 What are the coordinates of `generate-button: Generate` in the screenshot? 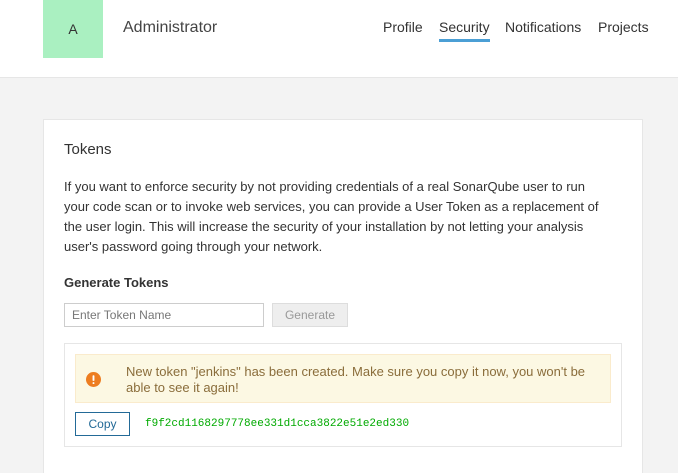 It's located at (310, 315).